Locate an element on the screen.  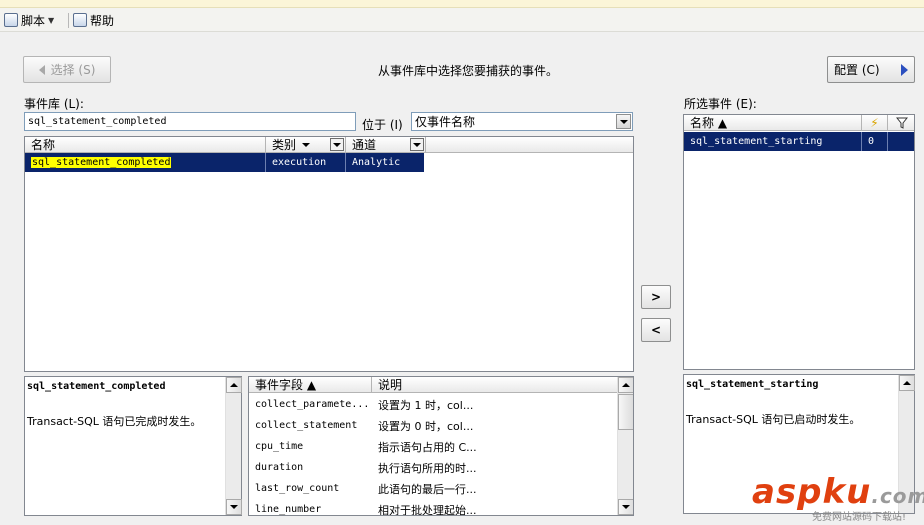
filter-icon is located at coordinates (901, 123).